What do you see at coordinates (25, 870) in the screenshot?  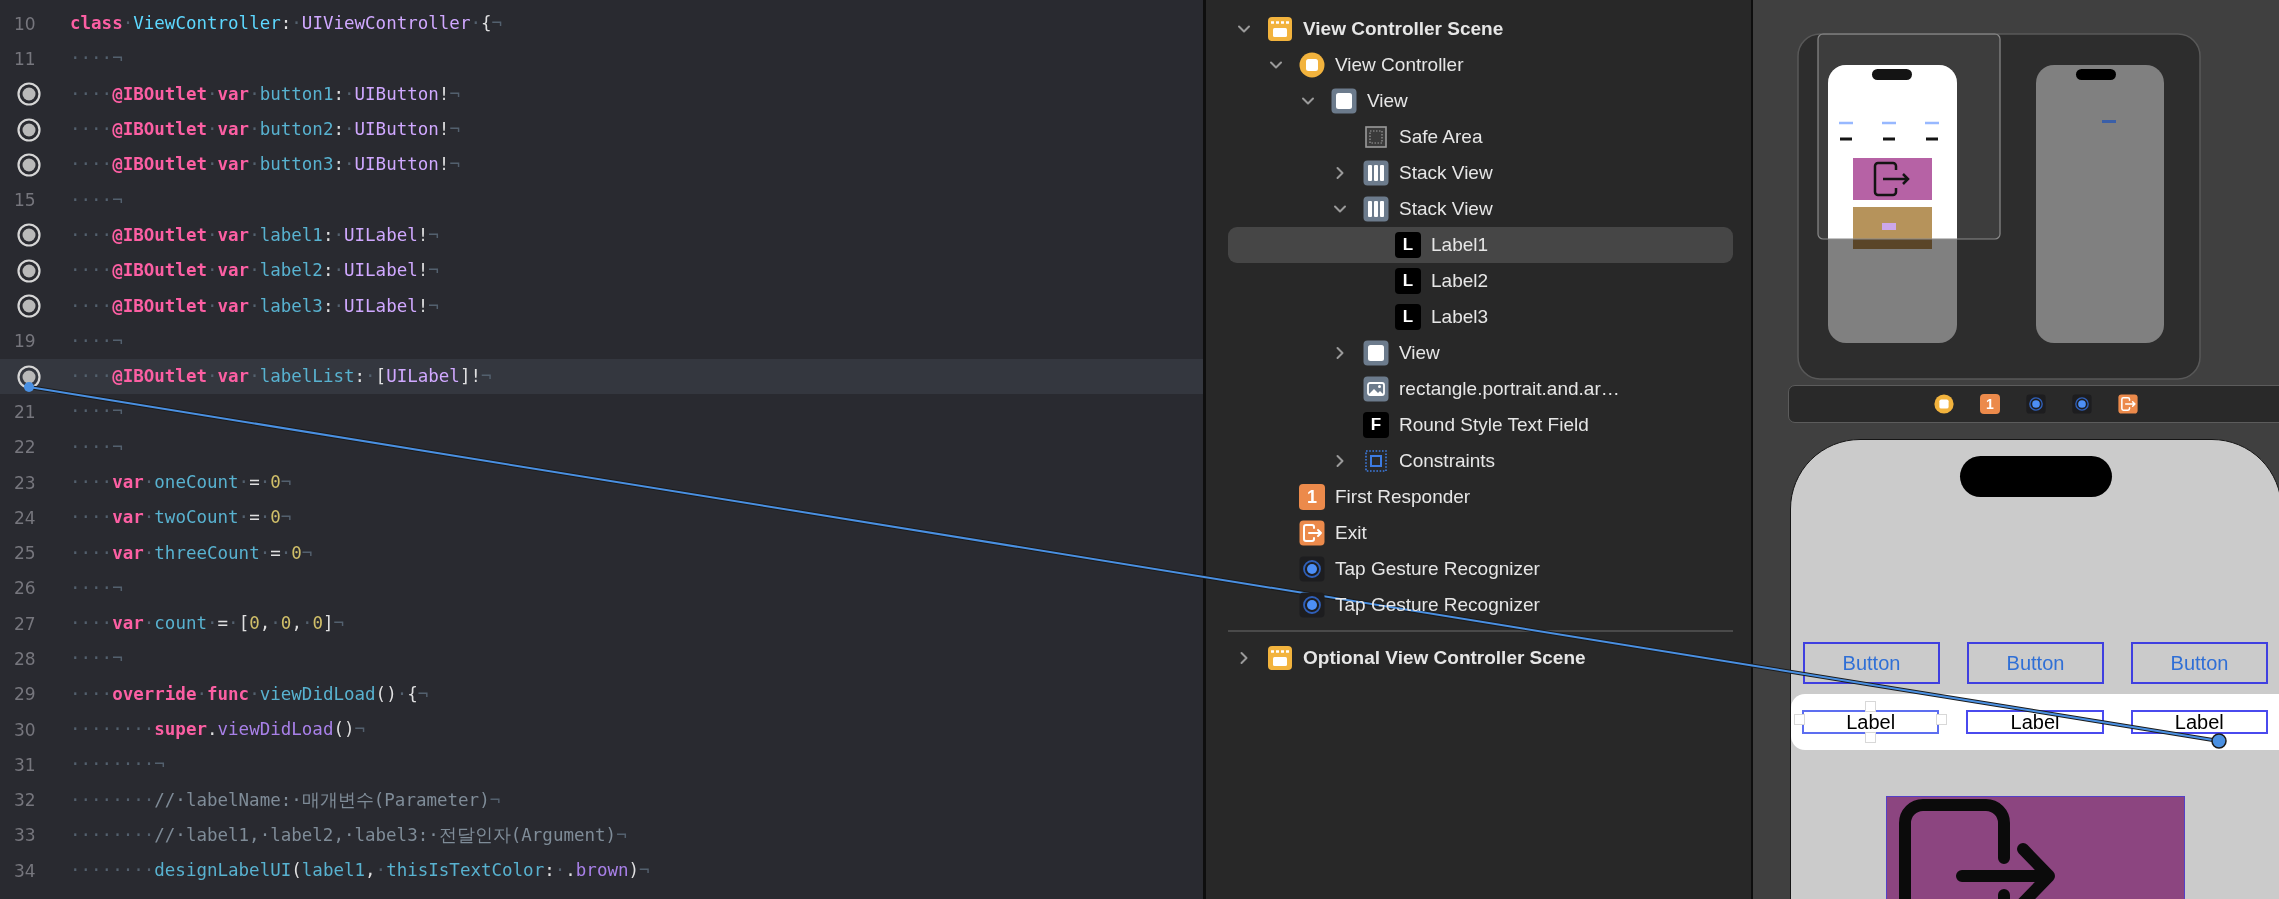 I see `line-number: 34` at bounding box center [25, 870].